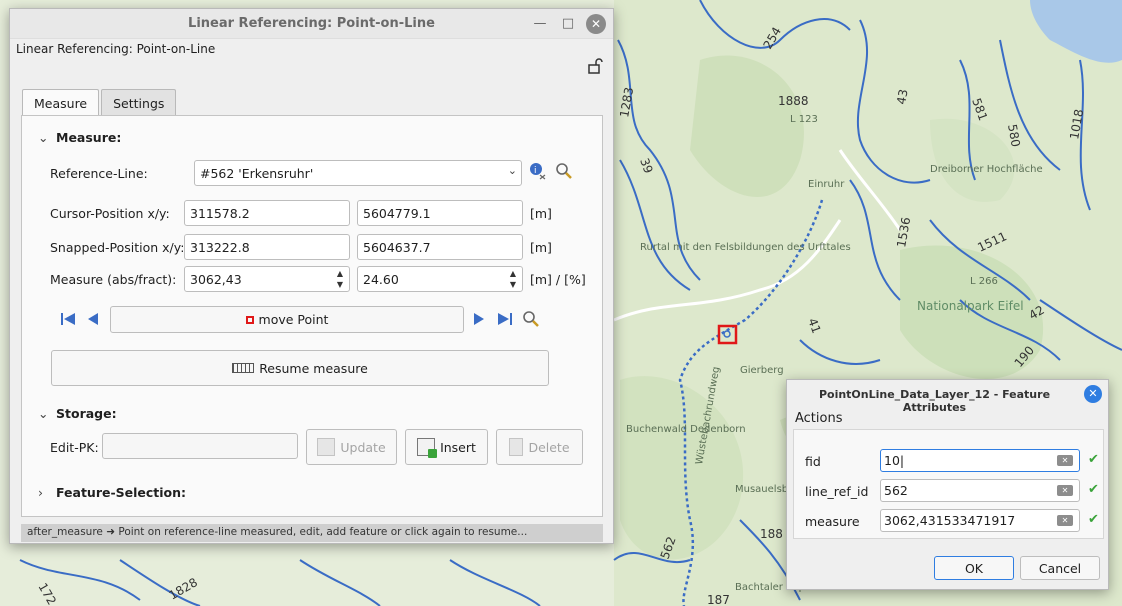 This screenshot has height=606, width=1122. Describe the element at coordinates (99, 173) in the screenshot. I see `reference-line-label: Reference-Line:` at that location.